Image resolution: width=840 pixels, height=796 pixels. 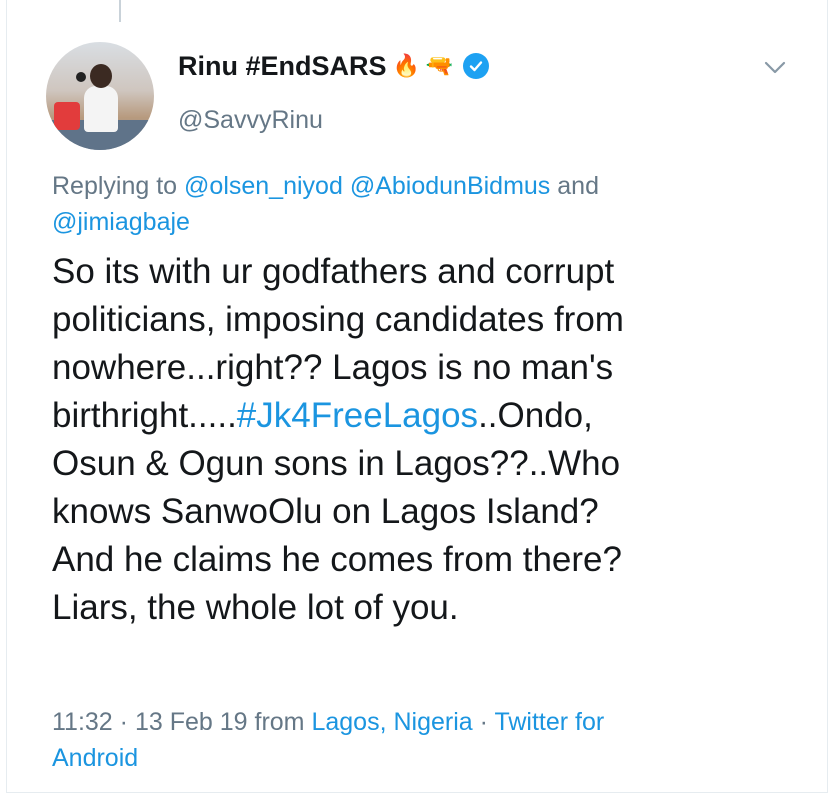 What do you see at coordinates (191, 722) in the screenshot?
I see `tweet-date: 13 Feb 19` at bounding box center [191, 722].